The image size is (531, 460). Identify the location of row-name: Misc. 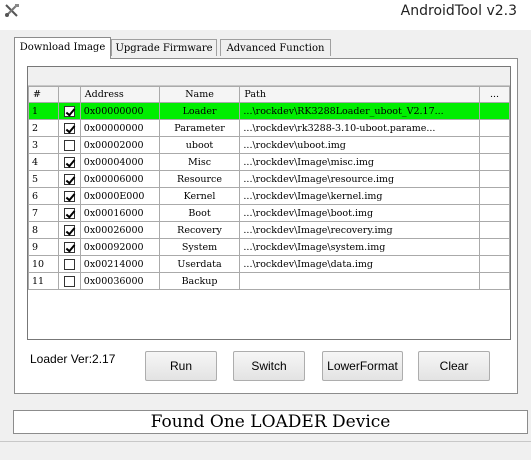
(199, 162).